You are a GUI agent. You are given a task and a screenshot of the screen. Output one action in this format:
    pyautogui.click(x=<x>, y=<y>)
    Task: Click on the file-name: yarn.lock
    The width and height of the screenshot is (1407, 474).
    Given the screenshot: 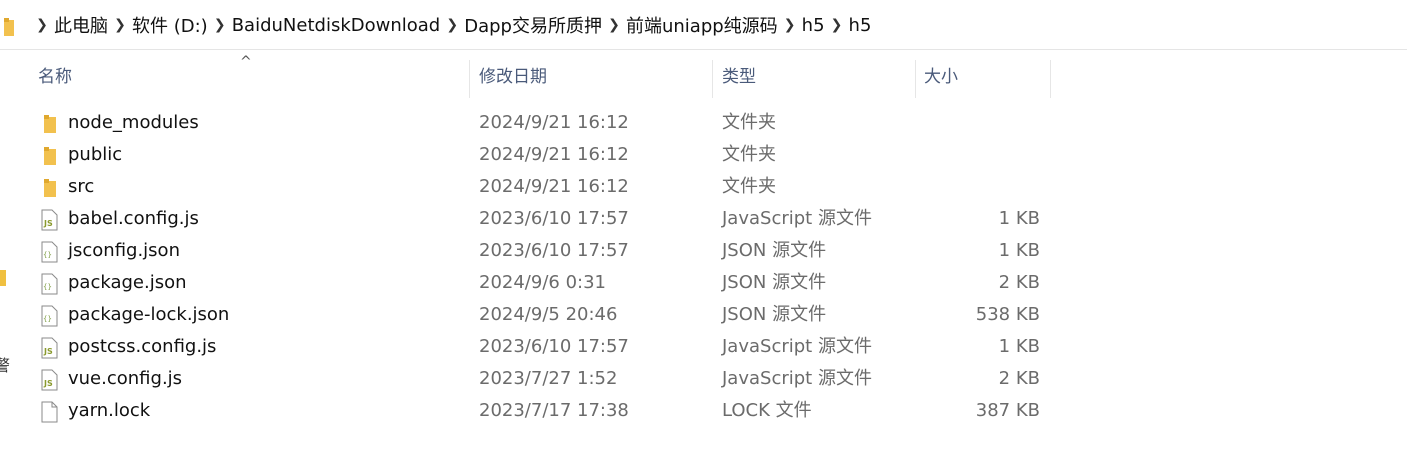 What is the action you would take?
    pyautogui.click(x=109, y=411)
    